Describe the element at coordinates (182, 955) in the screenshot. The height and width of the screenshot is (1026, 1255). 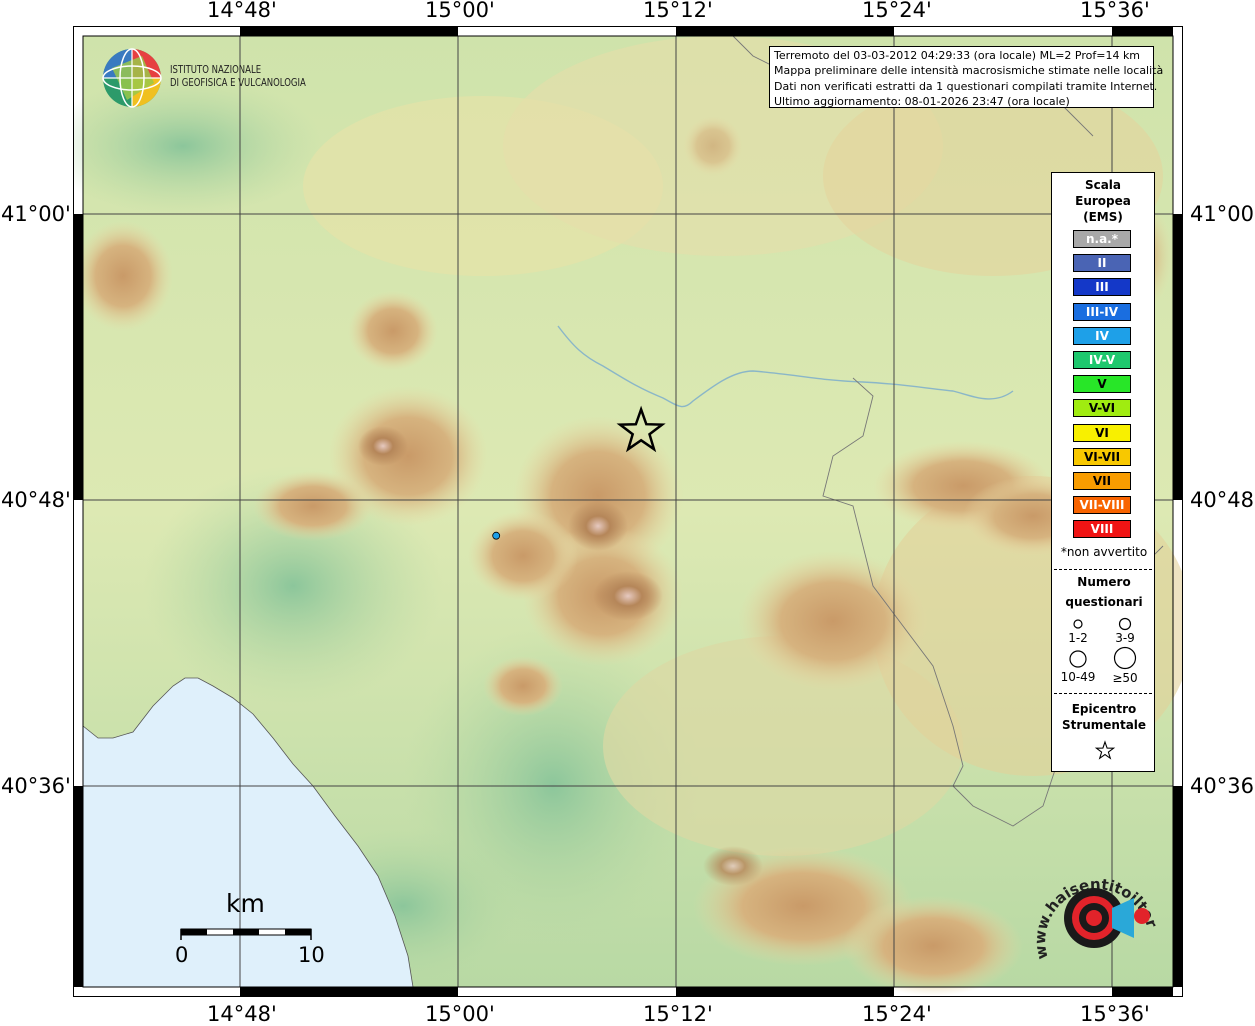
I see `scale-bar-min: 0` at that location.